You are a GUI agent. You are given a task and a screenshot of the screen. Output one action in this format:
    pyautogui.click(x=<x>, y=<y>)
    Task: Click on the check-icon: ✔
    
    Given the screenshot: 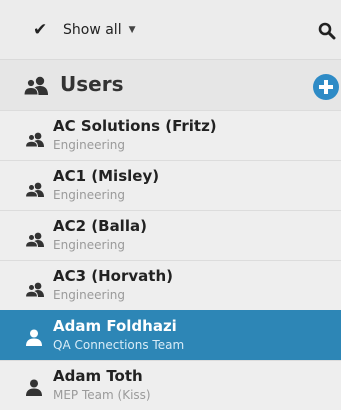 What is the action you would take?
    pyautogui.click(x=40, y=29)
    